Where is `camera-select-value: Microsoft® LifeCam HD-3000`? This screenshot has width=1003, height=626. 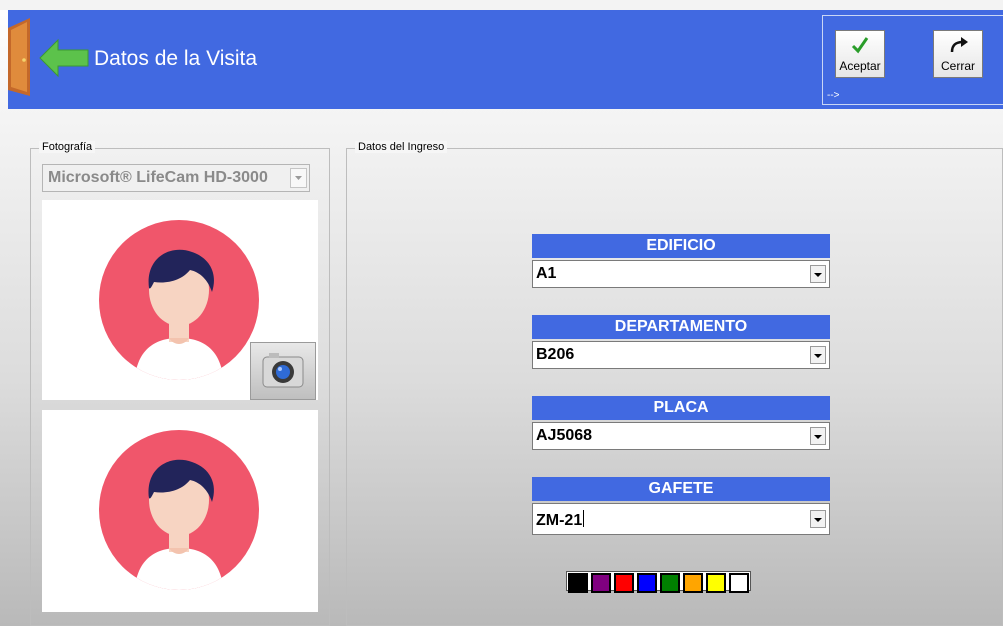
camera-select-value: Microsoft® LifeCam HD-3000 is located at coordinates (158, 177).